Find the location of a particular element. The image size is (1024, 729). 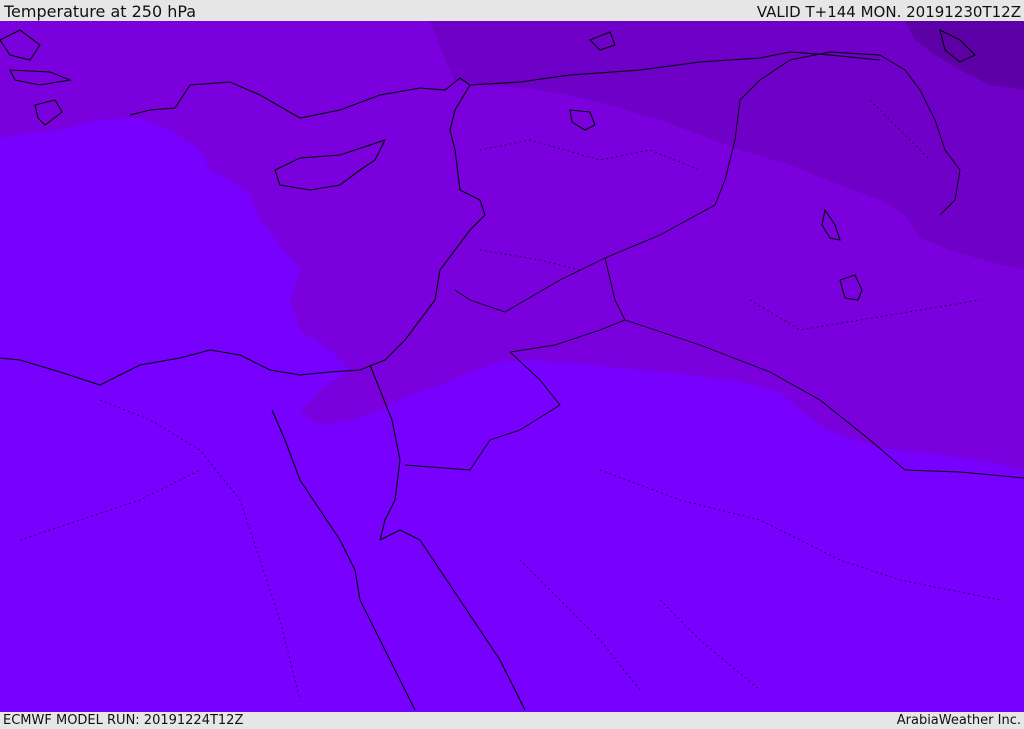

credit: ArabiaWeather Inc. is located at coordinates (958, 720).